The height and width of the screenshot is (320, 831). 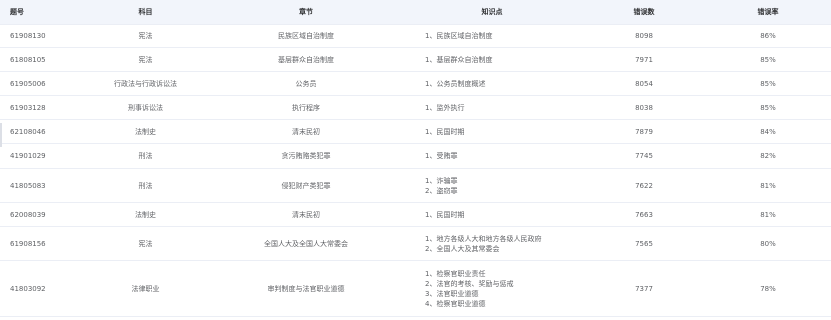 What do you see at coordinates (644, 83) in the screenshot?
I see `cell-errors: 8054` at bounding box center [644, 83].